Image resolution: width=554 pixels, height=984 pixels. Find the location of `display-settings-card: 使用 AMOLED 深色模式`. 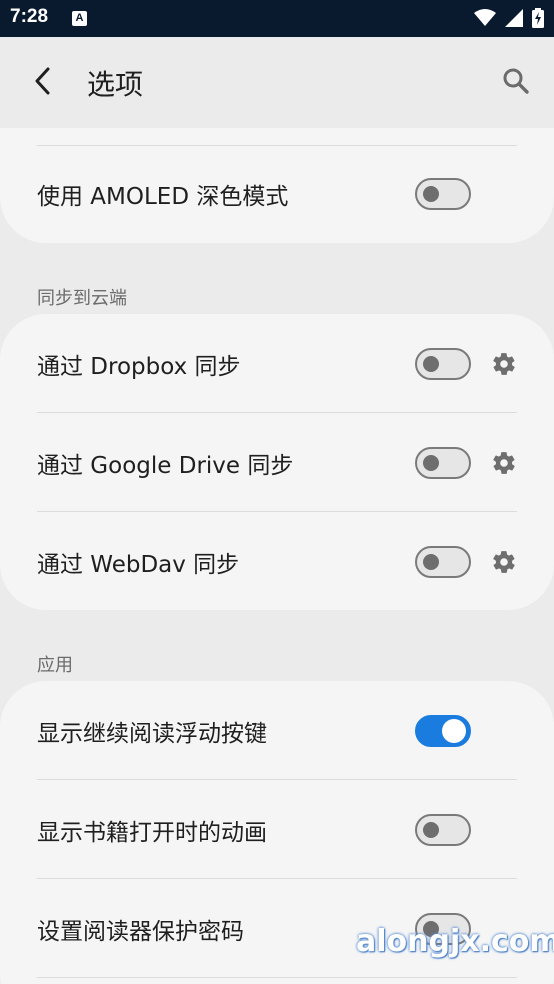

display-settings-card: 使用 AMOLED 深色模式 is located at coordinates (277, 185).